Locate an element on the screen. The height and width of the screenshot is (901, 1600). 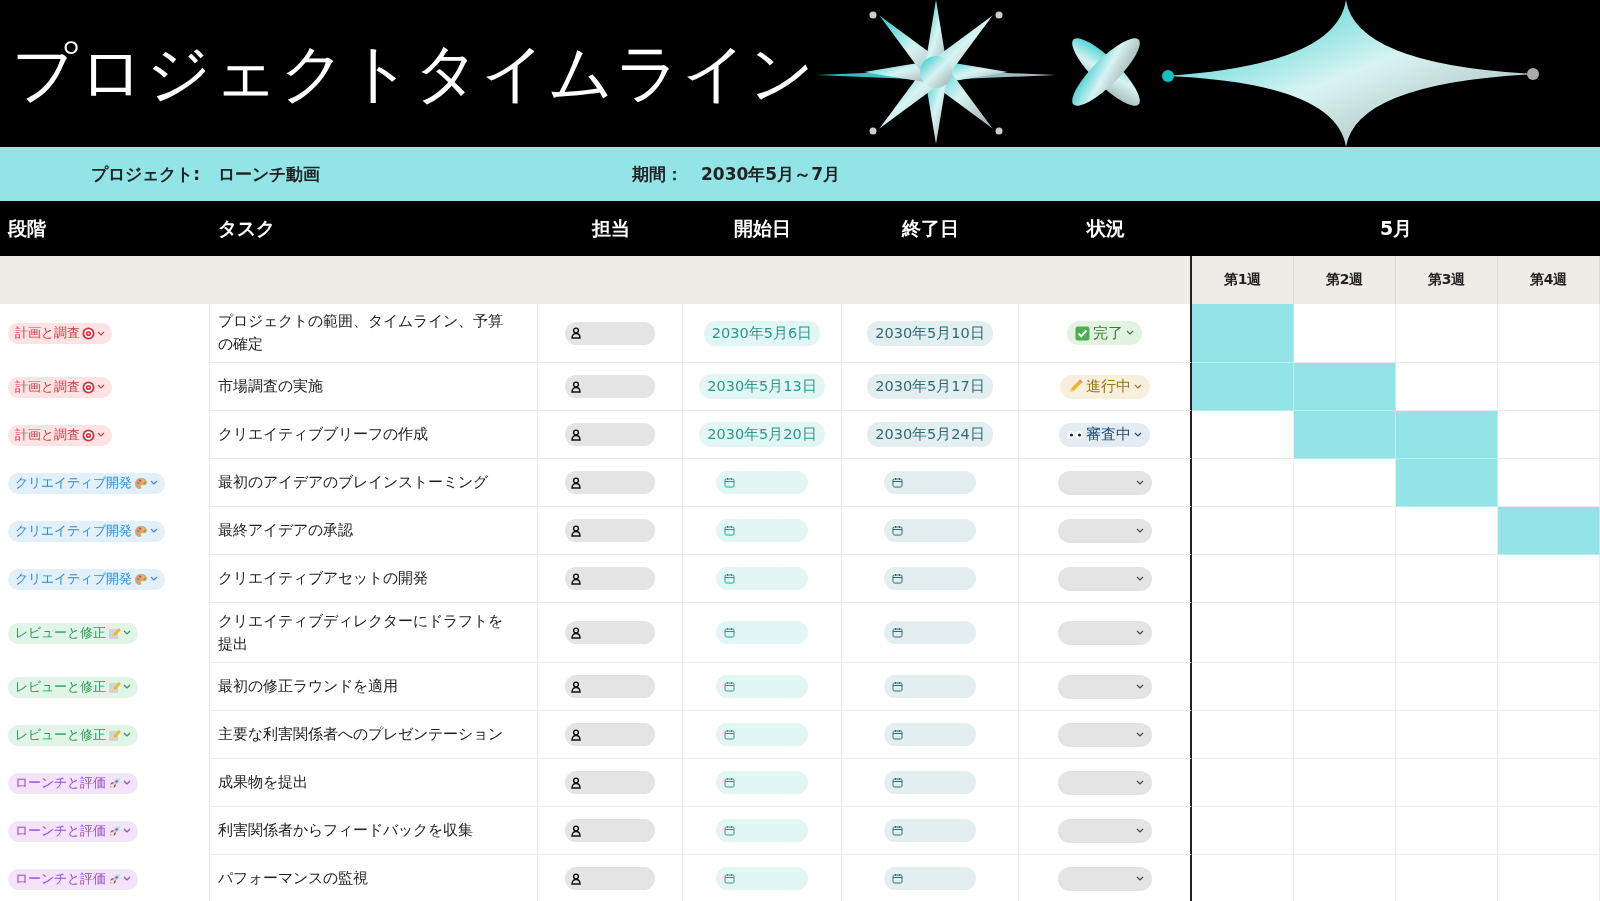
memo-icon is located at coordinates (114, 687).